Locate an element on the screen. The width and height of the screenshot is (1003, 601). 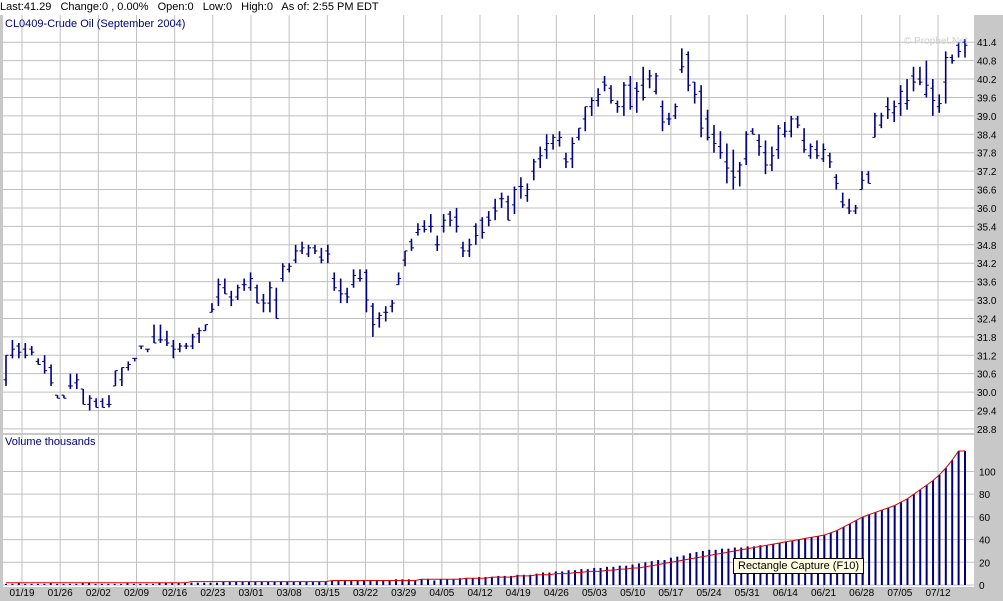
date-tick-label: 03/15 is located at coordinates (327, 593).